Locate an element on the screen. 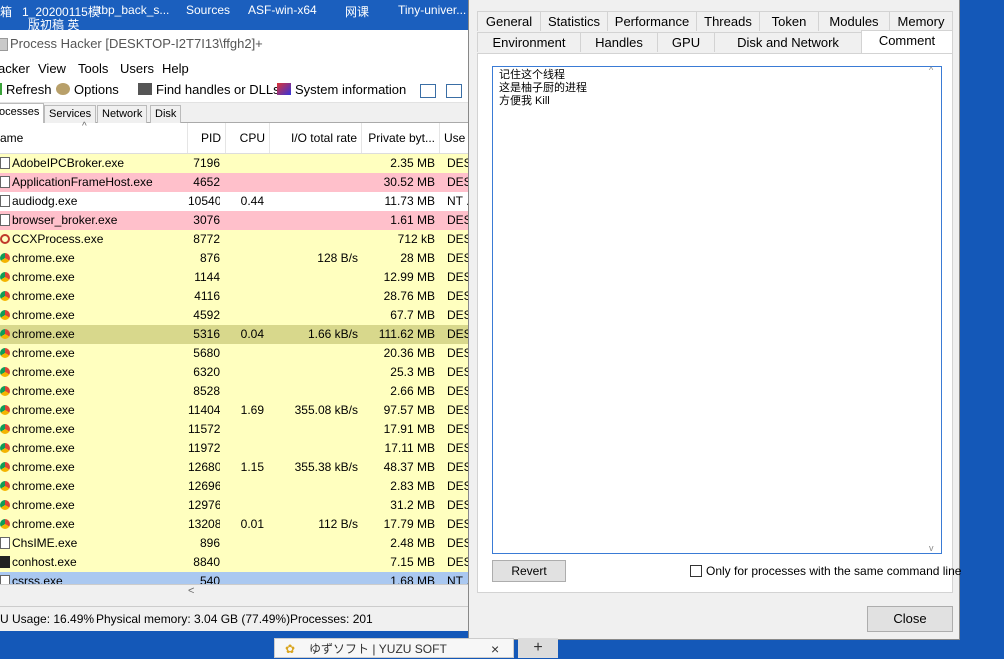  process-row: chrome.exe 12696 2.83 MB DES is located at coordinates (235, 486).